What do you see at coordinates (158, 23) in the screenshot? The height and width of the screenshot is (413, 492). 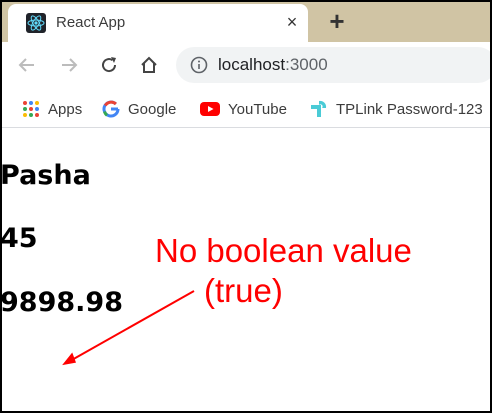 I see `tab-react-app: React App ×` at bounding box center [158, 23].